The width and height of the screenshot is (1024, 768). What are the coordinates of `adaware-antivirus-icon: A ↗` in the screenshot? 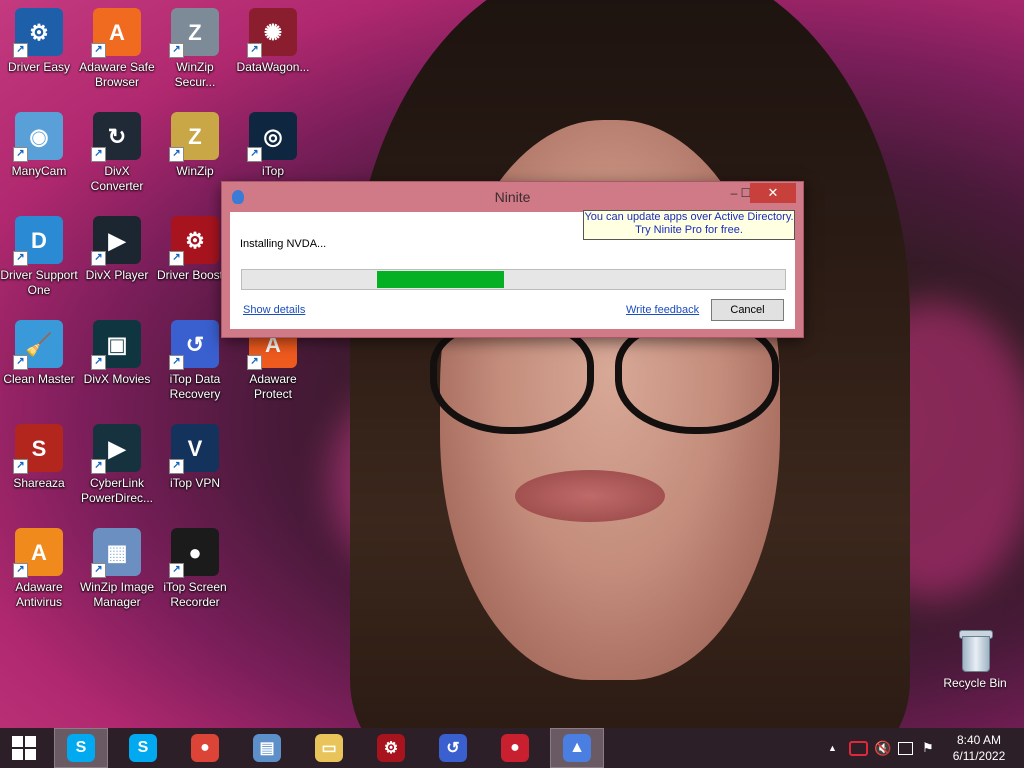 It's located at (38, 553).